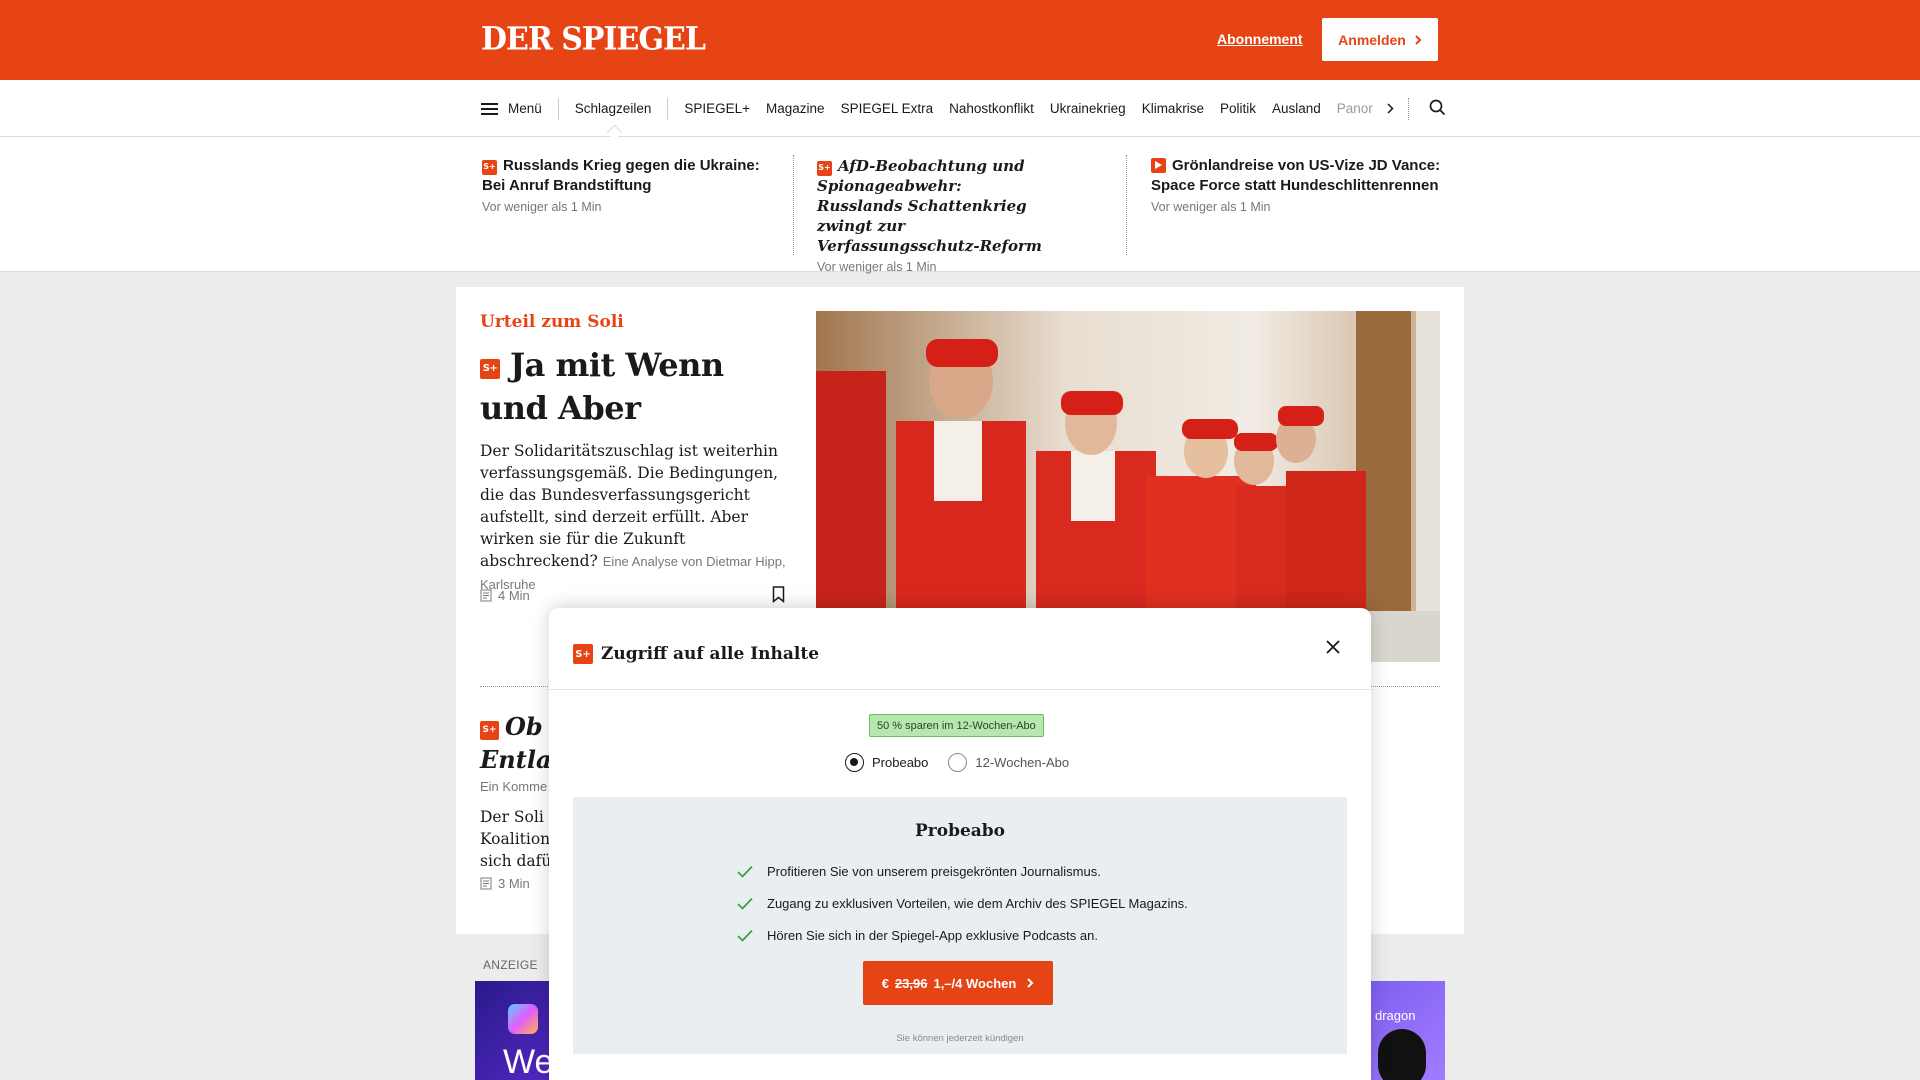 The width and height of the screenshot is (1920, 1080). Describe the element at coordinates (593, 39) in the screenshot. I see `spiegel-logo: DER SPIEGEL` at that location.